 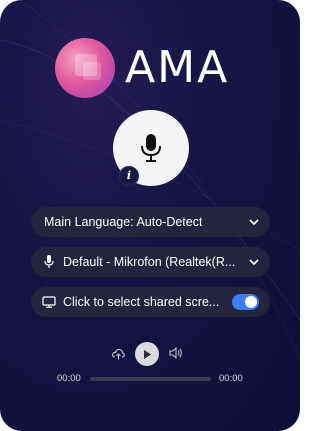 I want to click on monitor-icon, so click(x=49, y=302).